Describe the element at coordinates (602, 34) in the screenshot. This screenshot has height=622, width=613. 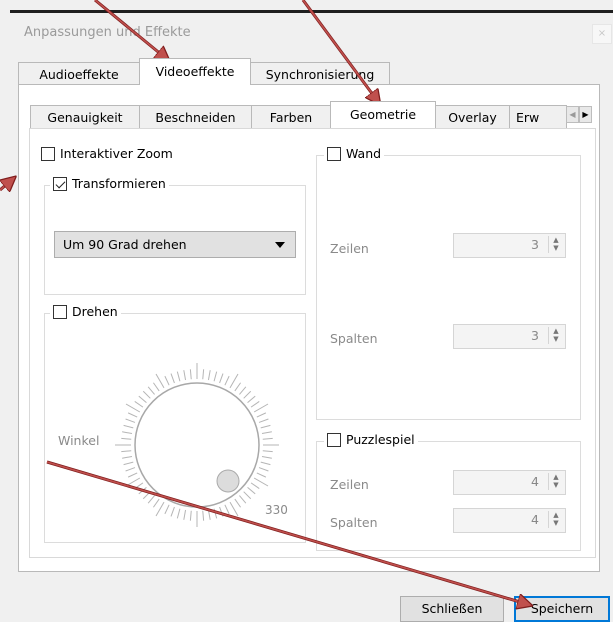
I see `close-window-button: ×` at that location.